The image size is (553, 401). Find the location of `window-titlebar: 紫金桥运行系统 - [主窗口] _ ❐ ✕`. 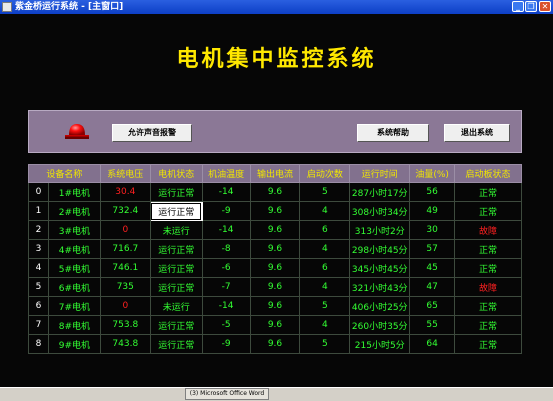

window-titlebar: 紫金桥运行系统 - [主窗口] _ ❐ ✕ is located at coordinates (276, 7).